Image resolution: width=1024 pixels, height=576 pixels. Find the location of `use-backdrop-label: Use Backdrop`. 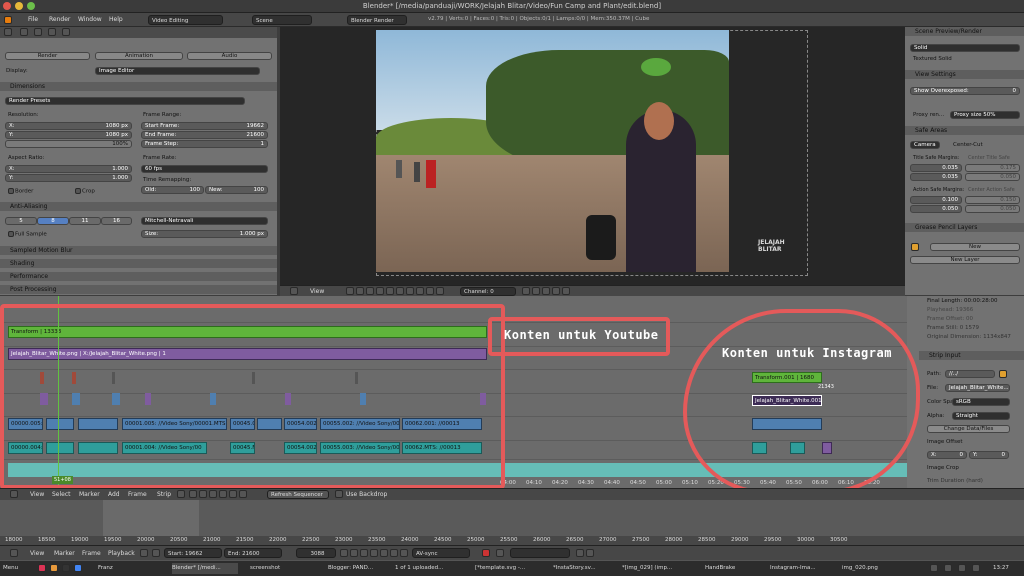

use-backdrop-label: Use Backdrop is located at coordinates (366, 494).